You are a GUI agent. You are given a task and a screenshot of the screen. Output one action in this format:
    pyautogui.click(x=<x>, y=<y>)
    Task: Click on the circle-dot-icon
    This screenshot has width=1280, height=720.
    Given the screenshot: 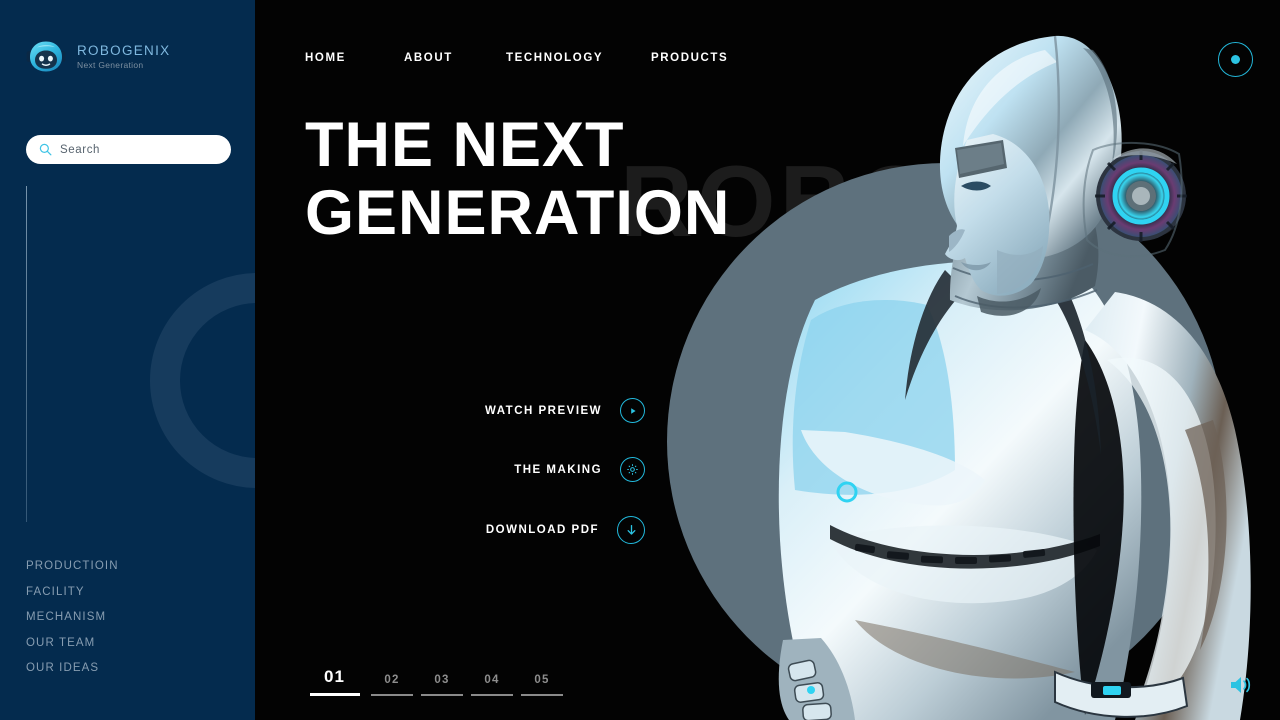 What is the action you would take?
    pyautogui.click(x=1235, y=59)
    